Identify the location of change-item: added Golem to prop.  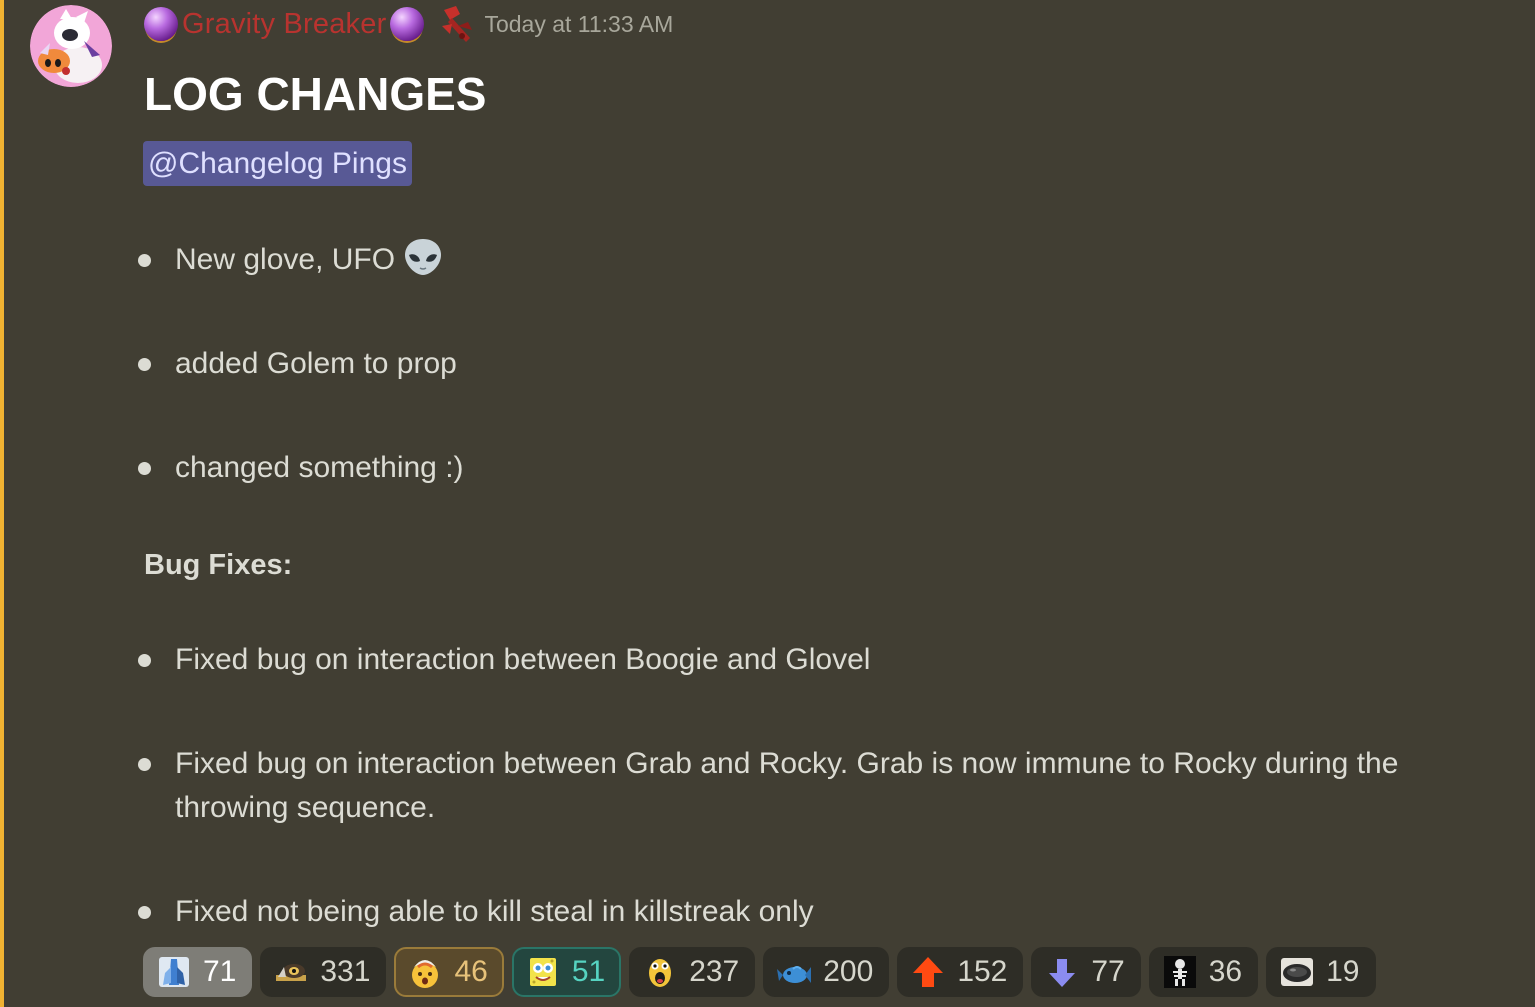
(297, 364).